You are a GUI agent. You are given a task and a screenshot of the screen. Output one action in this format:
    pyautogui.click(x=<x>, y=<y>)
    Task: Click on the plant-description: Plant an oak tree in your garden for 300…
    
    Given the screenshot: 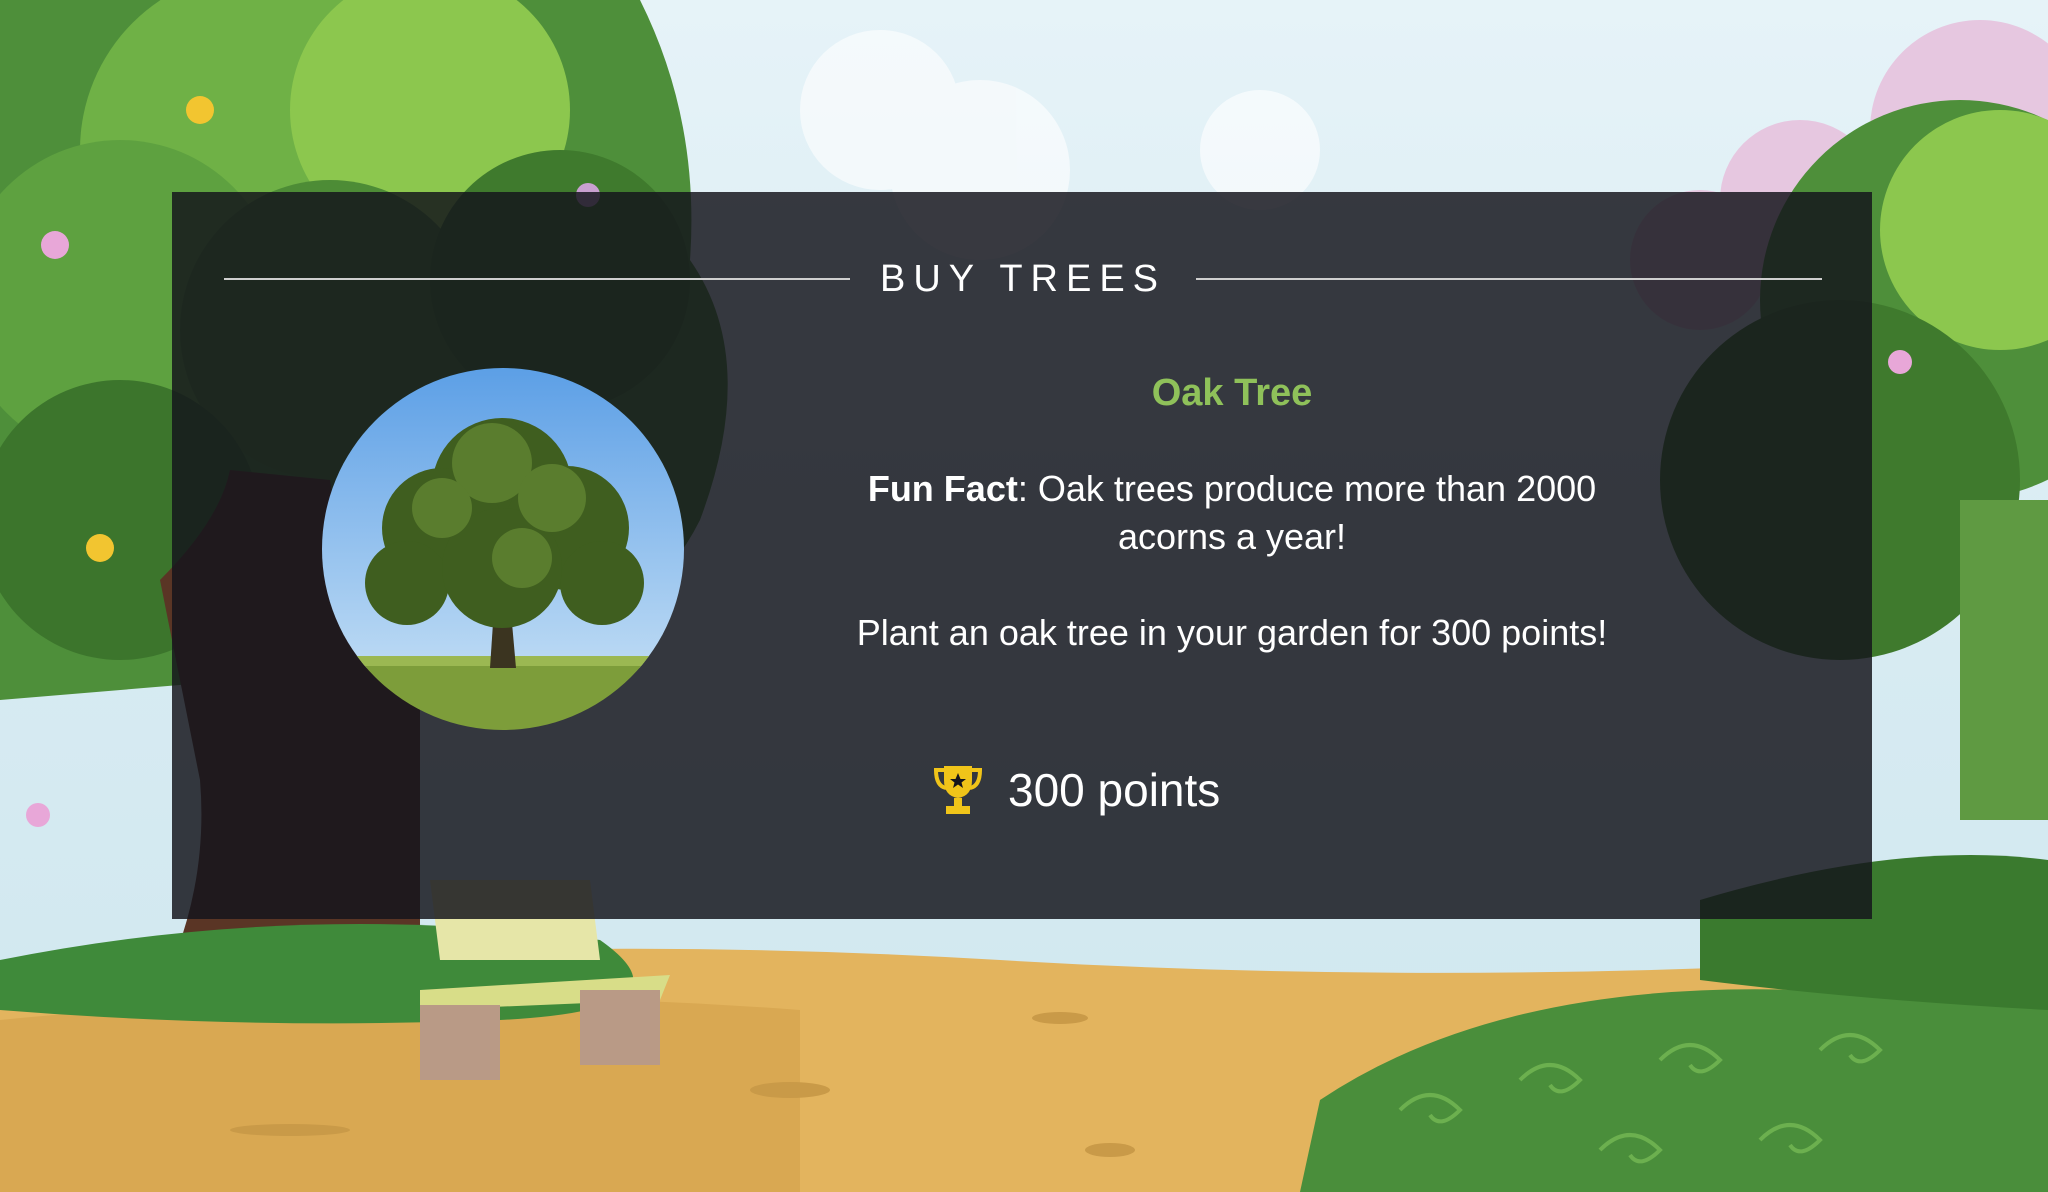 What is the action you would take?
    pyautogui.click(x=1232, y=632)
    